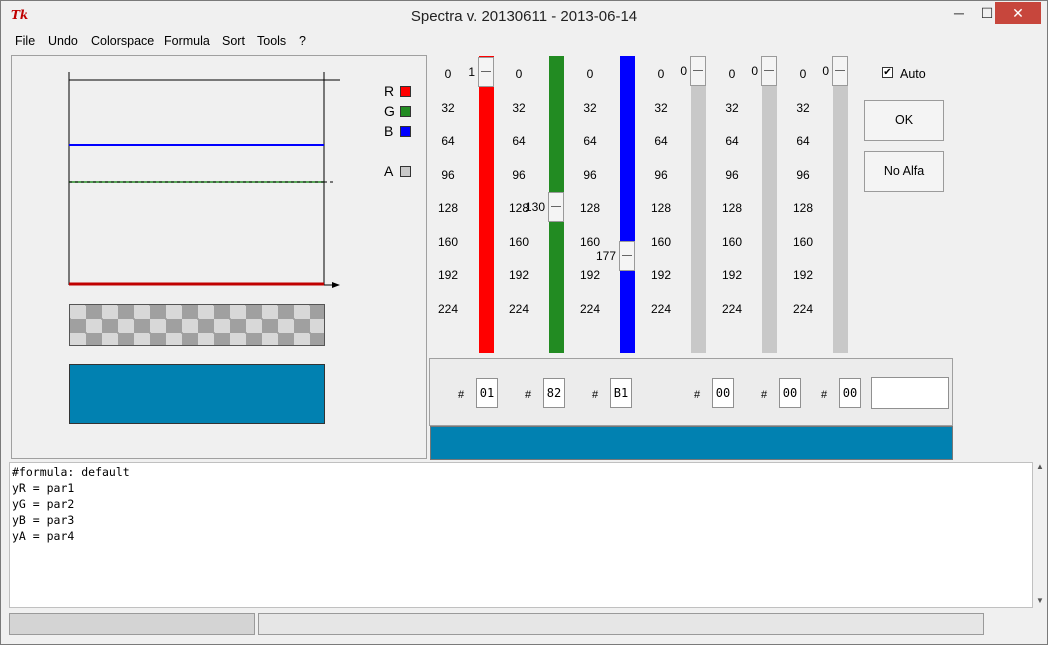 This screenshot has height=645, width=1048. What do you see at coordinates (486, 72) in the screenshot?
I see `slider-thumb-red` at bounding box center [486, 72].